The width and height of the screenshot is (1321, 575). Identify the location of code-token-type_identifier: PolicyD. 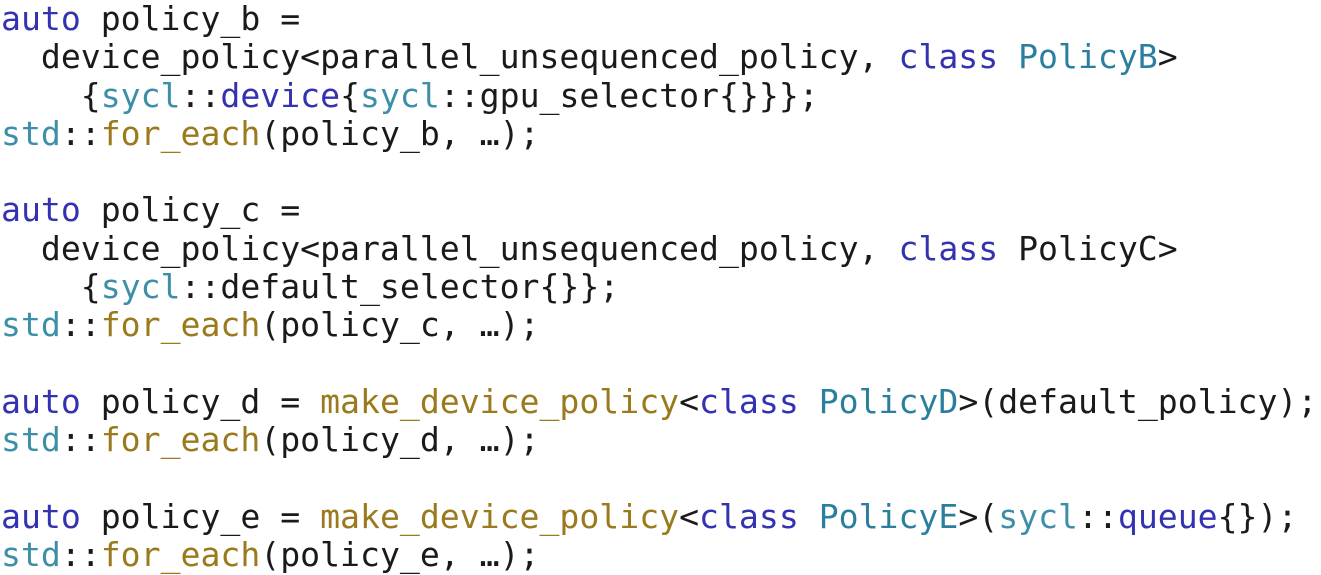
(888, 401).